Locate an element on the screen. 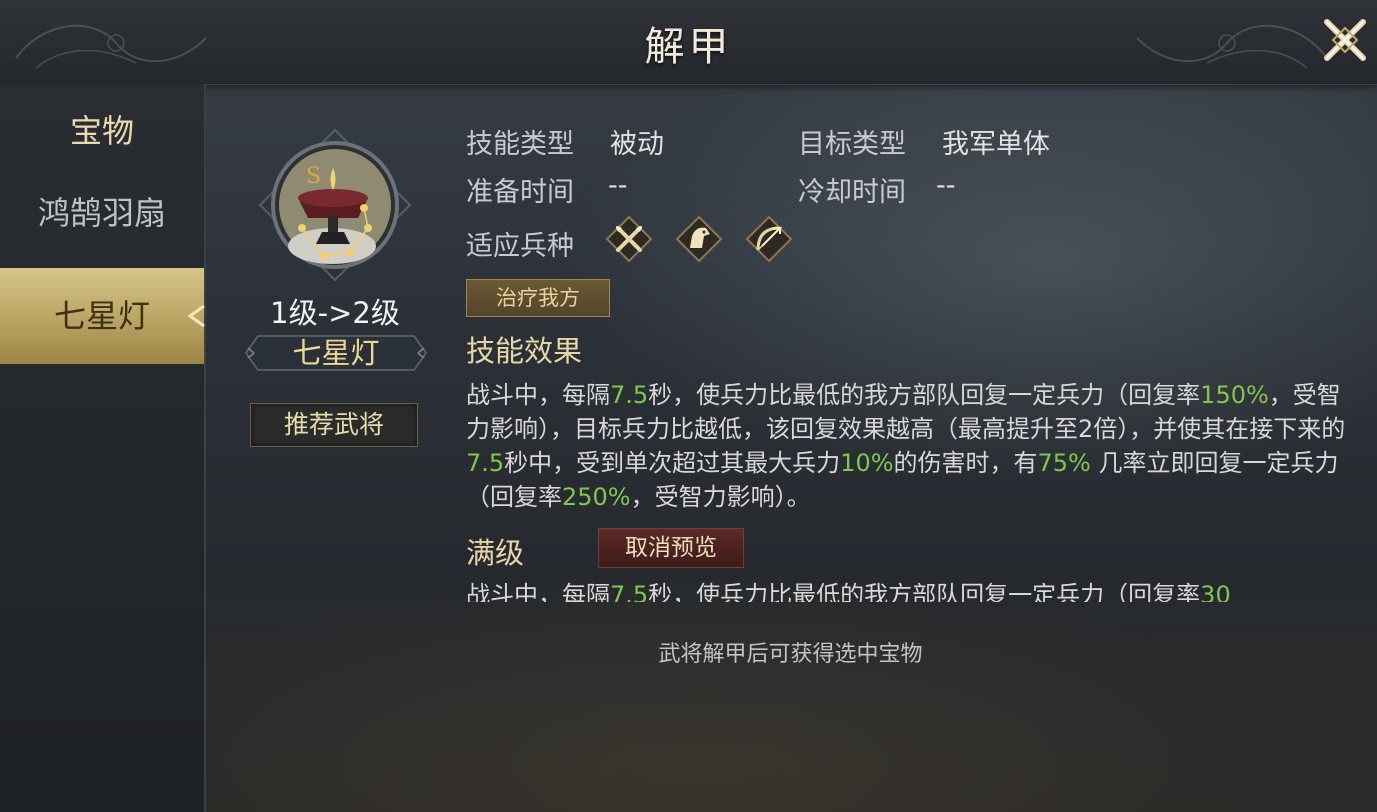 Image resolution: width=1377 pixels, height=812 pixels. target-type-value: 我军单体 is located at coordinates (996, 144).